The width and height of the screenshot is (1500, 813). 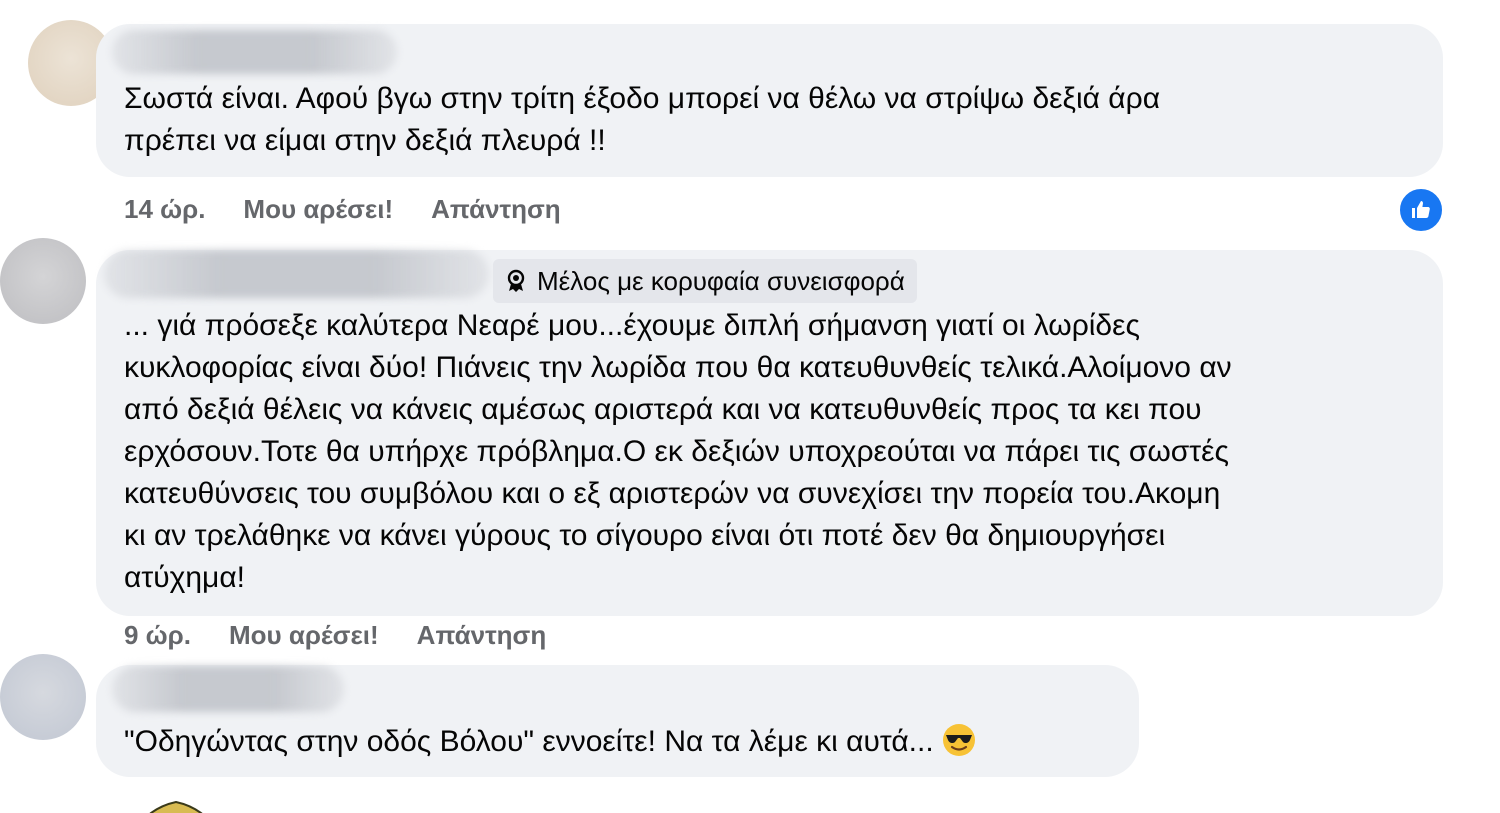 I want to click on reaction-count, so click(x=1421, y=210).